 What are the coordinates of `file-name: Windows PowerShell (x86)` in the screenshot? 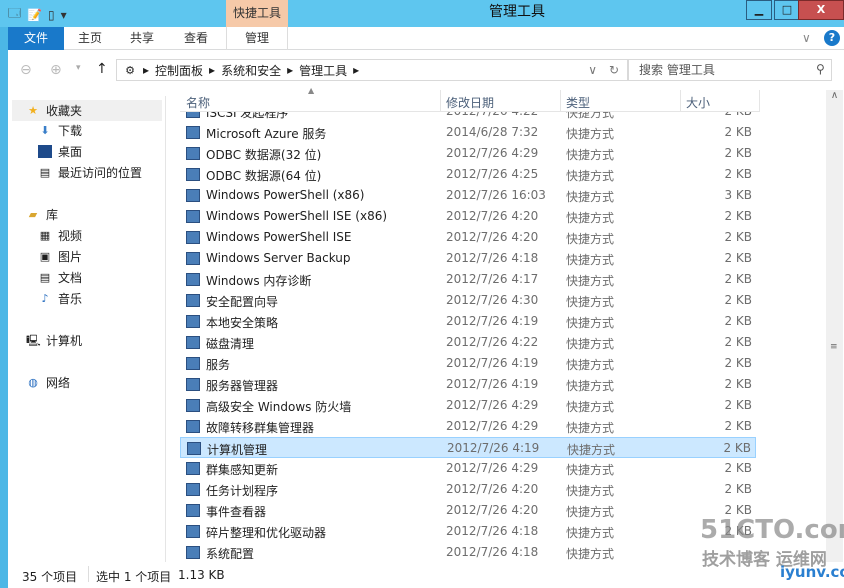 It's located at (285, 195).